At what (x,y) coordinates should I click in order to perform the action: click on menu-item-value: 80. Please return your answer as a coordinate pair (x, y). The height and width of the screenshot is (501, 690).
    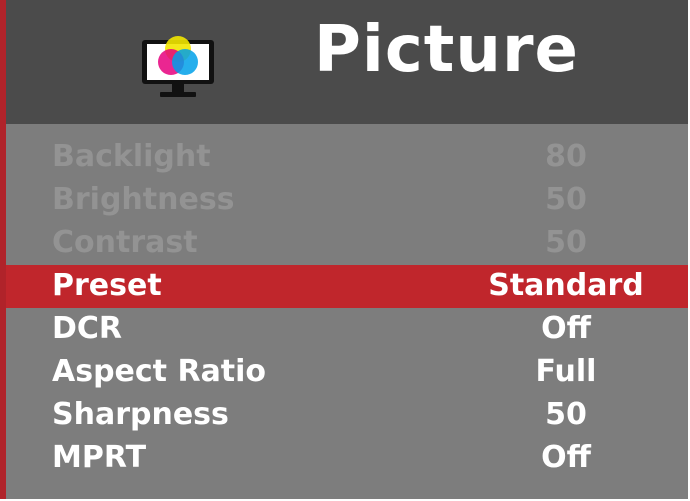
    Looking at the image, I should click on (566, 156).